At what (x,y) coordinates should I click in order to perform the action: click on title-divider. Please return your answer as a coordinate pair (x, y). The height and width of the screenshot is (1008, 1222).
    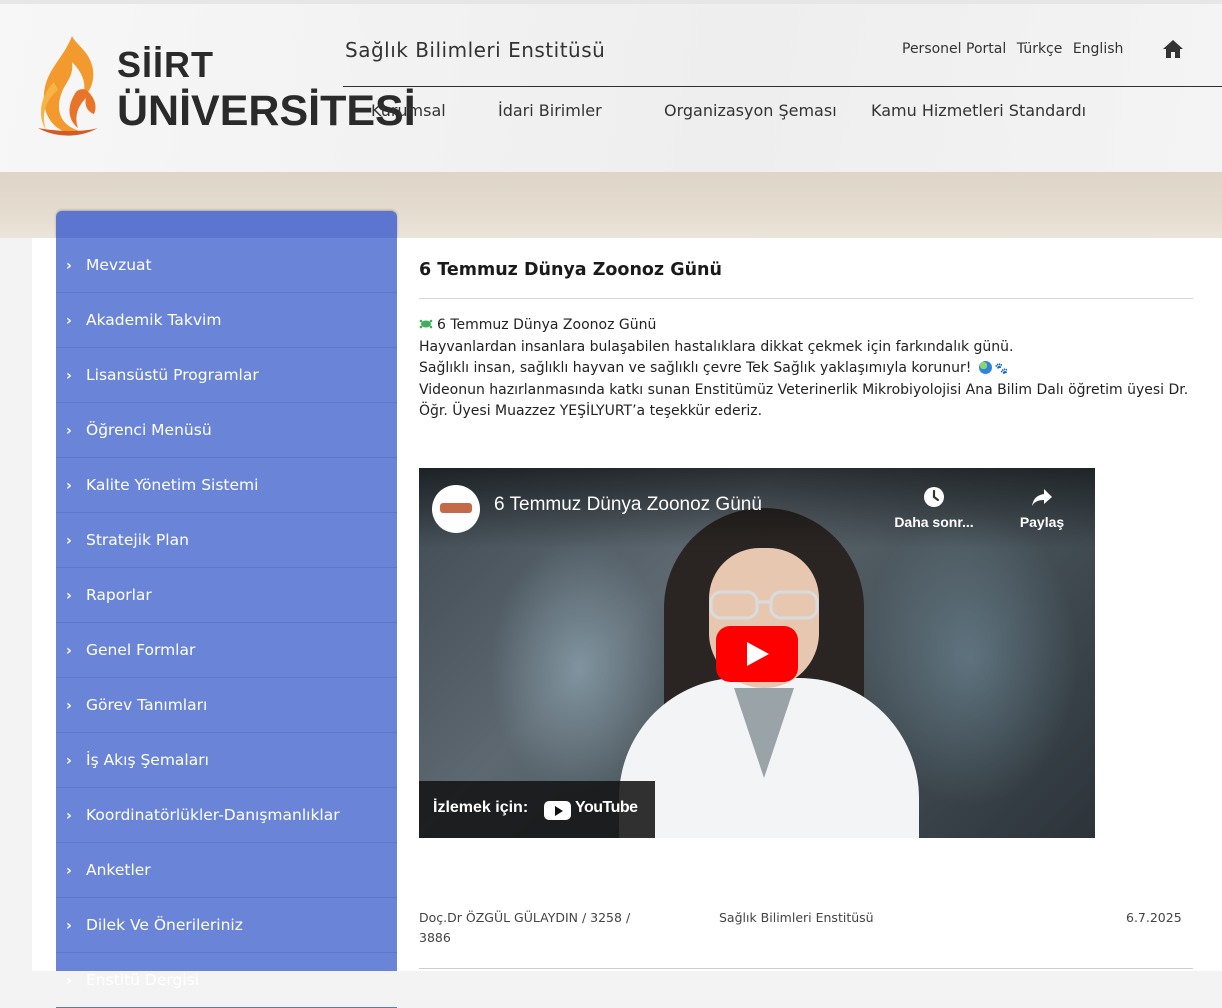
    Looking at the image, I should click on (806, 298).